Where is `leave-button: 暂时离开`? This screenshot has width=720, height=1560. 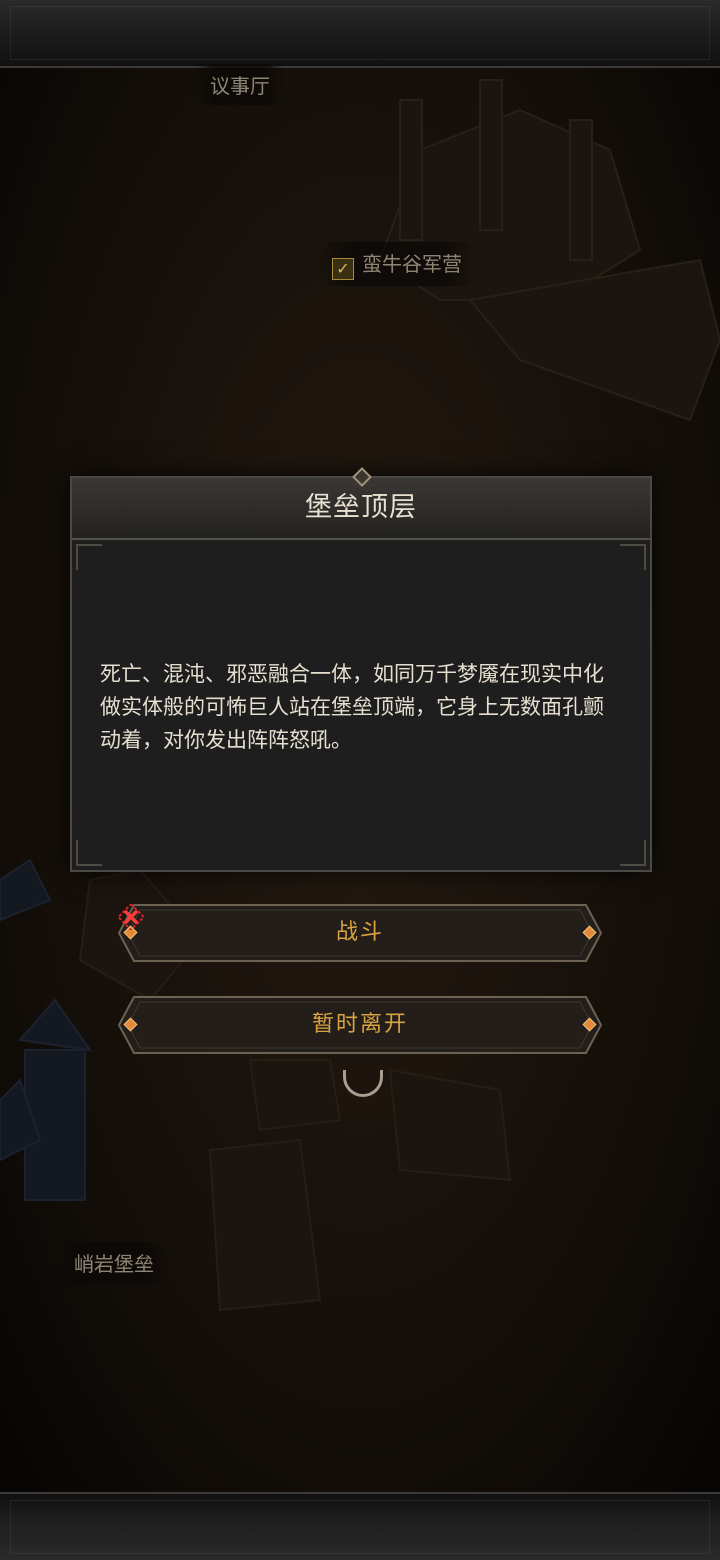
leave-button: 暂时离开 is located at coordinates (360, 1025).